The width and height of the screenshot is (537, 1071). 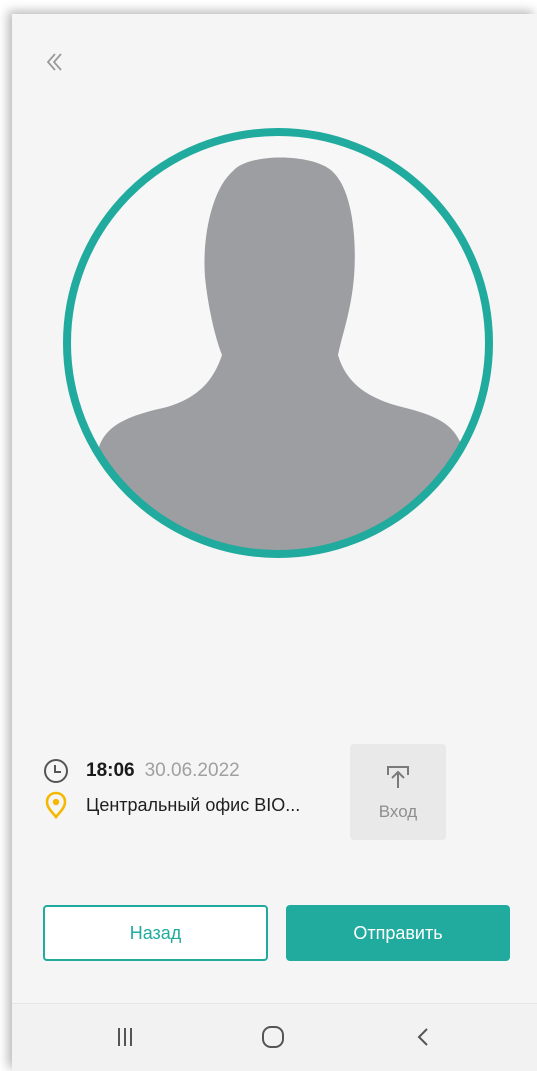 What do you see at coordinates (110, 770) in the screenshot?
I see `time-value: 18:06` at bounding box center [110, 770].